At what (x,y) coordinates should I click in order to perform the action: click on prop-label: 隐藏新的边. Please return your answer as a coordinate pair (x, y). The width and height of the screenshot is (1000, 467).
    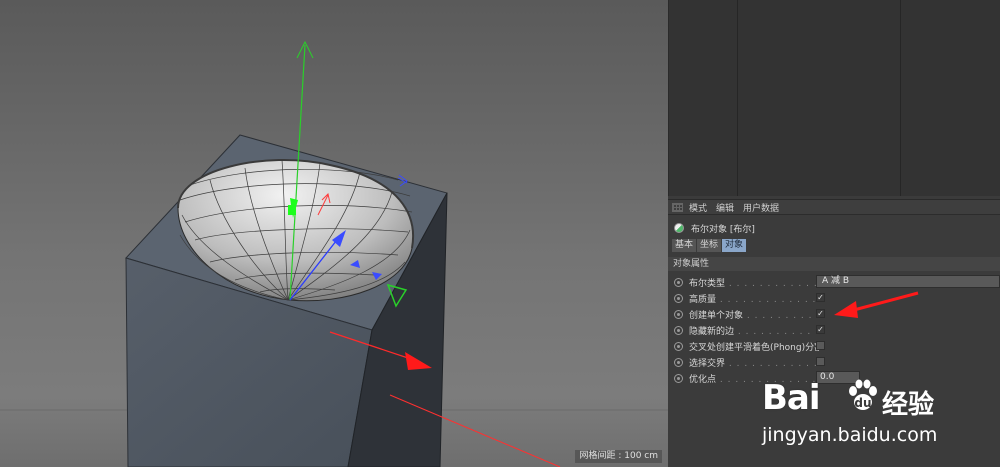
    Looking at the image, I should click on (712, 331).